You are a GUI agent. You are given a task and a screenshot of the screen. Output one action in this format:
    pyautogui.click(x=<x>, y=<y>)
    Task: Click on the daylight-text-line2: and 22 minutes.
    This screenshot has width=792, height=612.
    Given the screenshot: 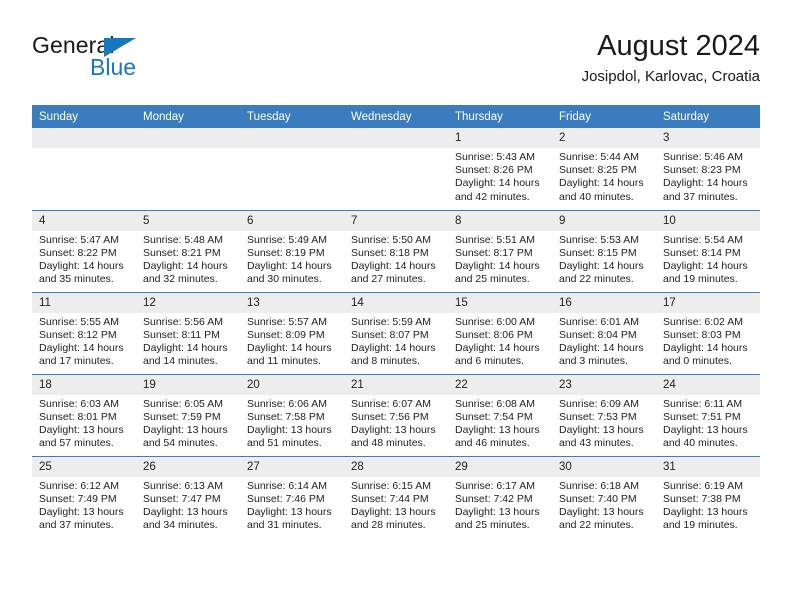 What is the action you would take?
    pyautogui.click(x=596, y=279)
    